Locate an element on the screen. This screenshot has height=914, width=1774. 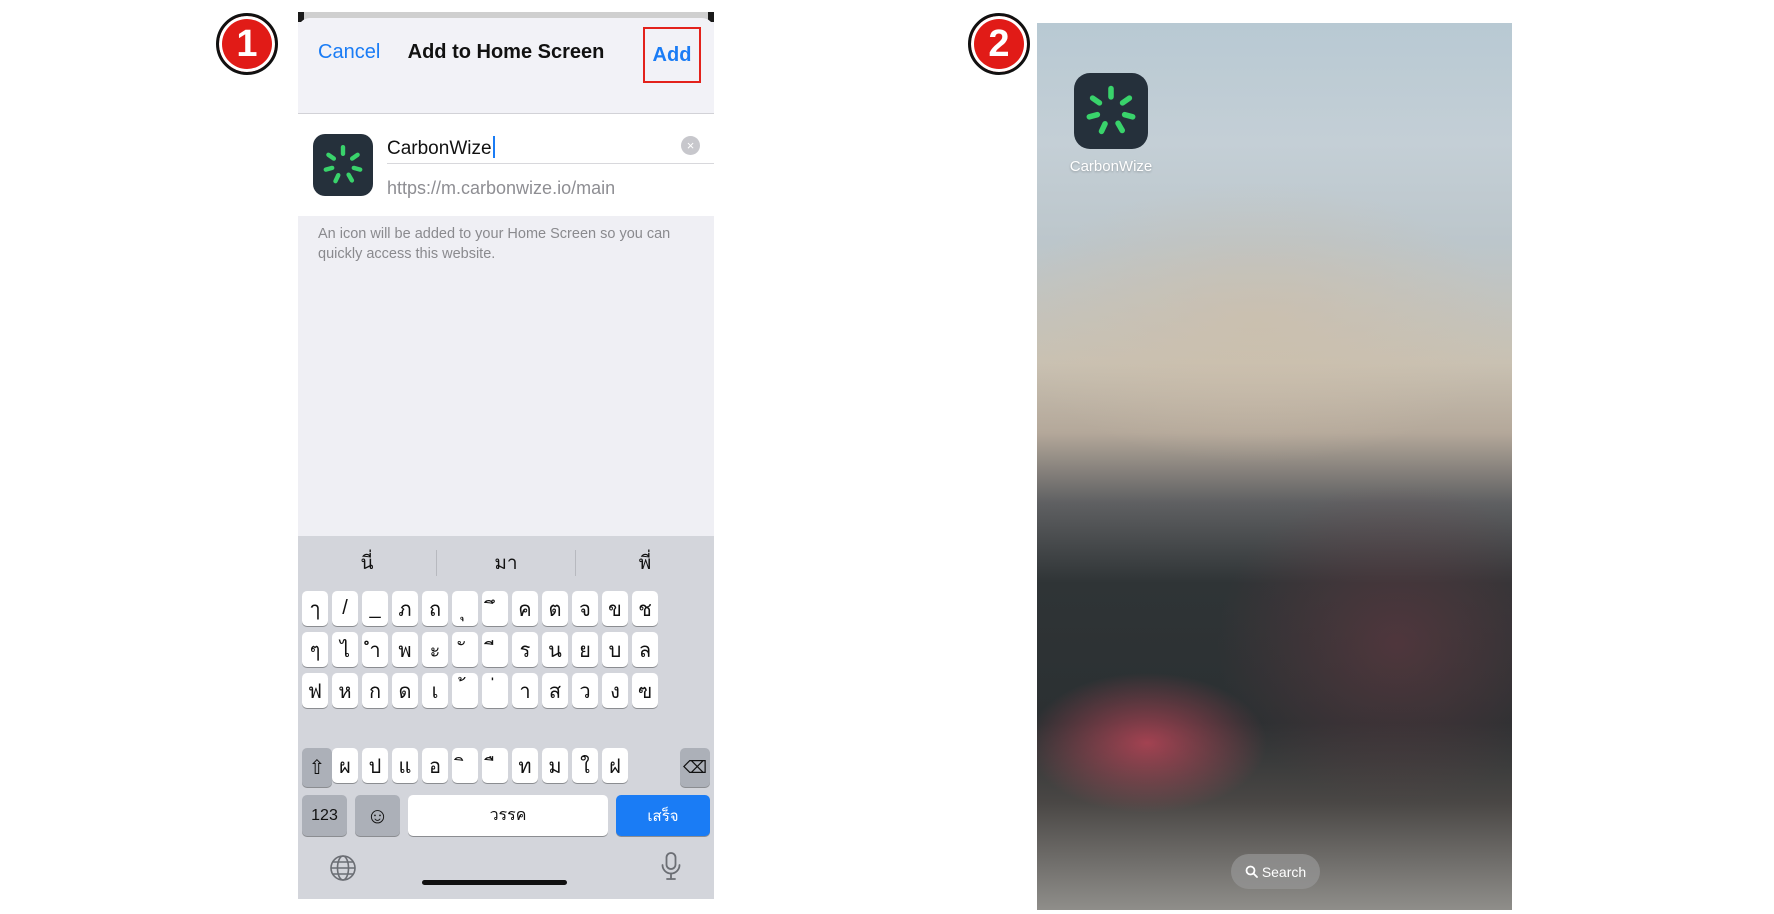
keyboard-key: ้ is located at coordinates (465, 690).